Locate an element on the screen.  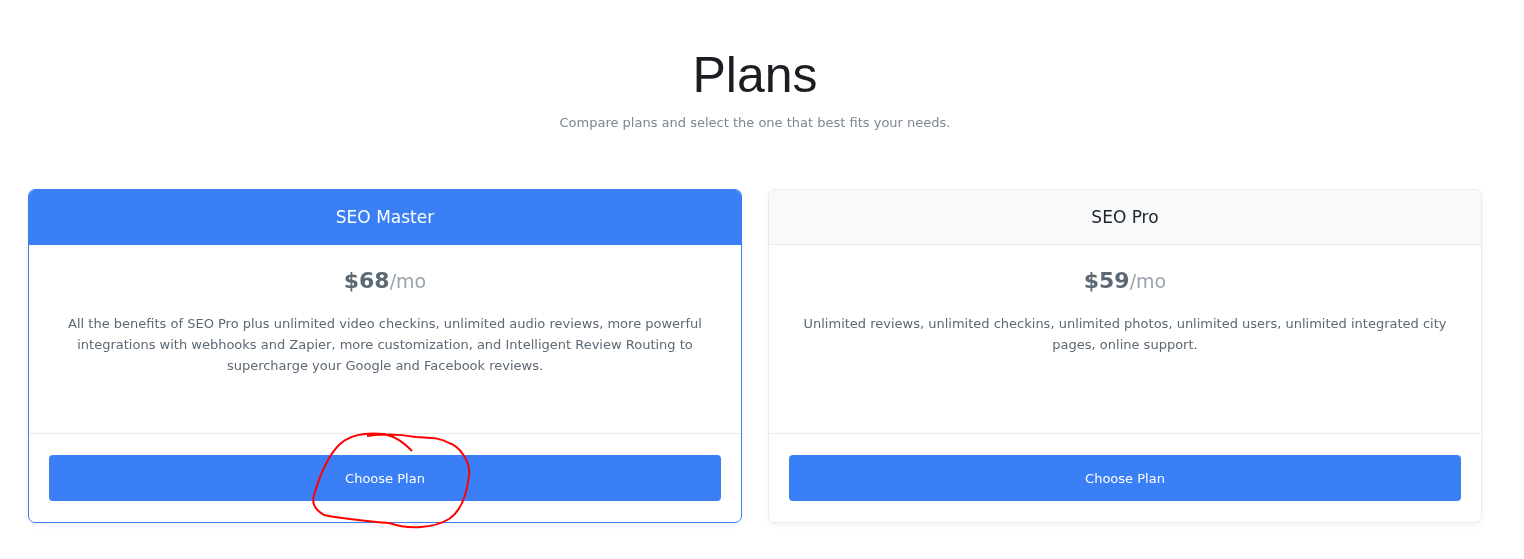
plan-name: SEO Pro is located at coordinates (1125, 217).